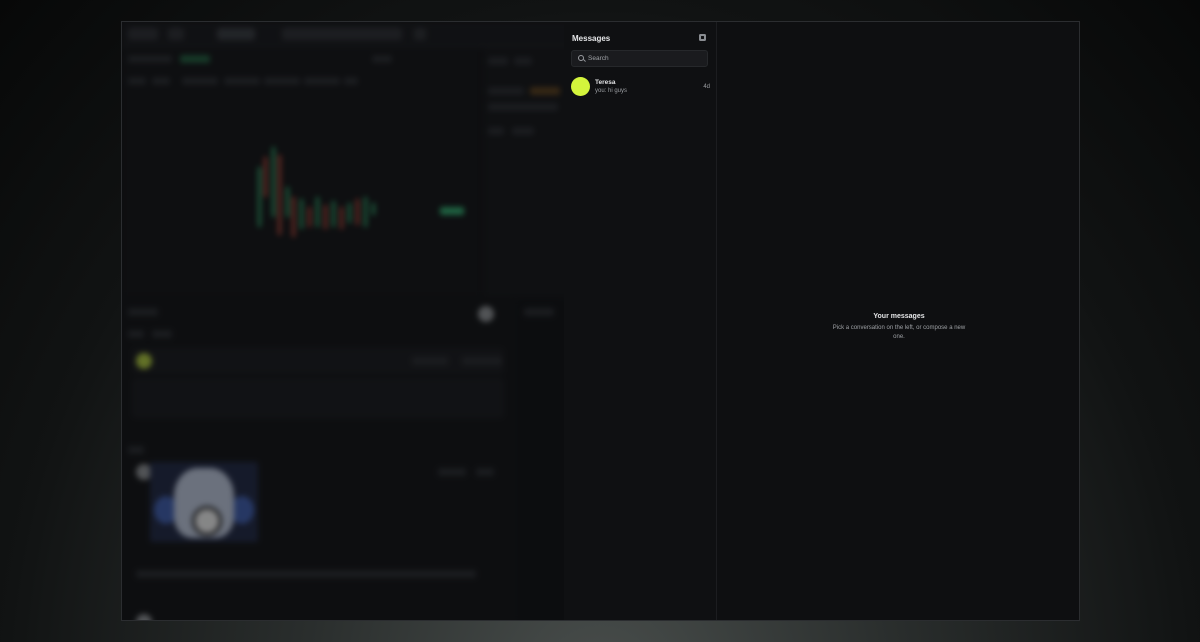 The height and width of the screenshot is (642, 1200). Describe the element at coordinates (645, 58) in the screenshot. I see `search-input` at that location.